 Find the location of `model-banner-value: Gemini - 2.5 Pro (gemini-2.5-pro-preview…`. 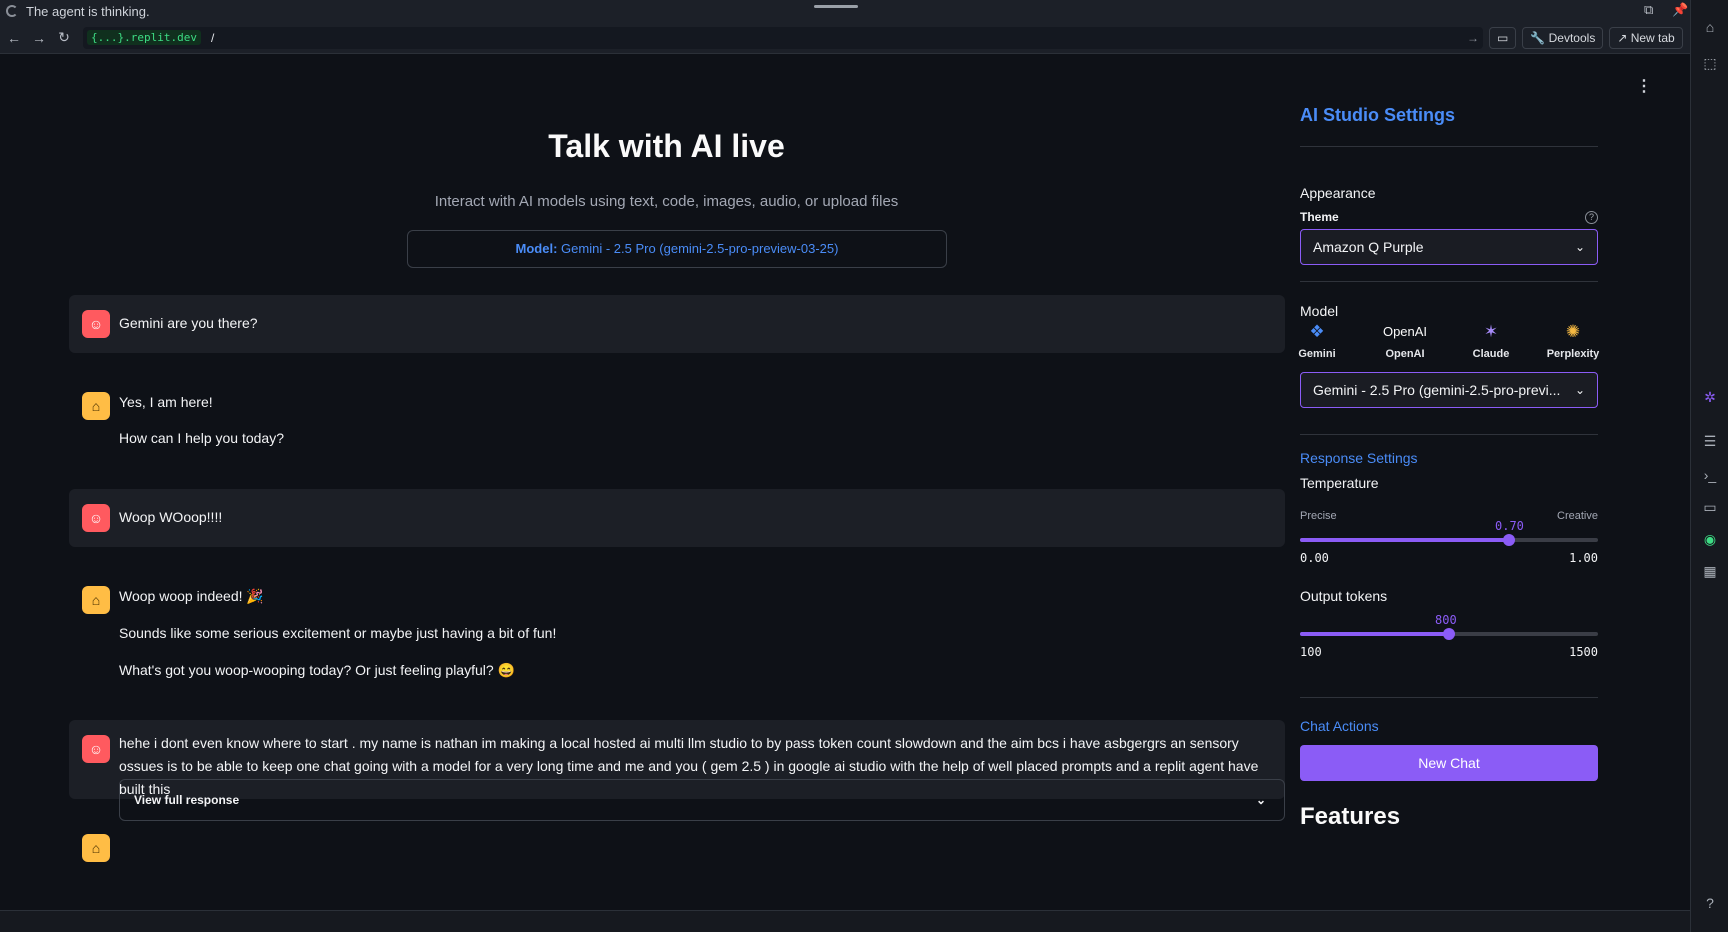

model-banner-value: Gemini - 2.5 Pro (gemini-2.5-pro-preview… is located at coordinates (700, 248).